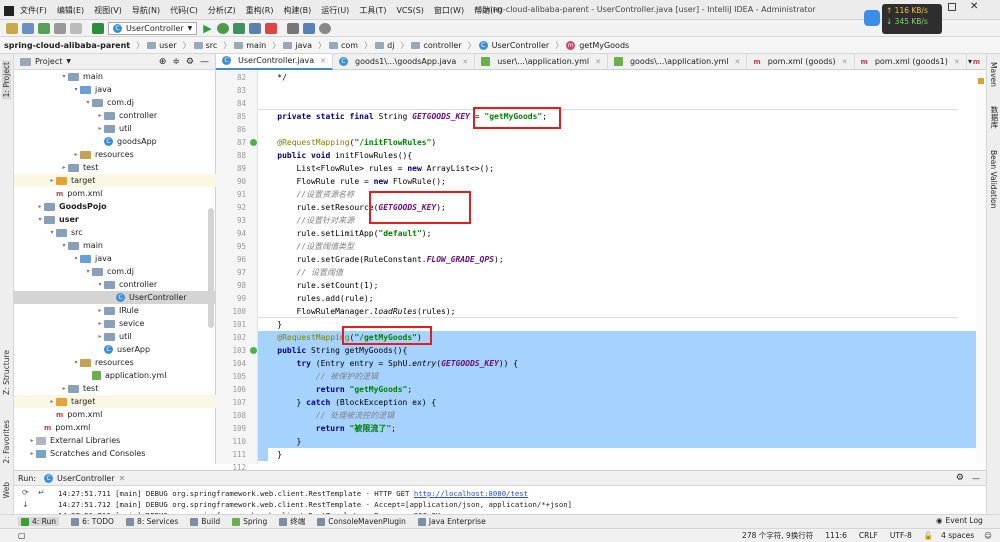 The height and width of the screenshot is (542, 1000). Describe the element at coordinates (44, 28) in the screenshot. I see `sync-icon` at that location.